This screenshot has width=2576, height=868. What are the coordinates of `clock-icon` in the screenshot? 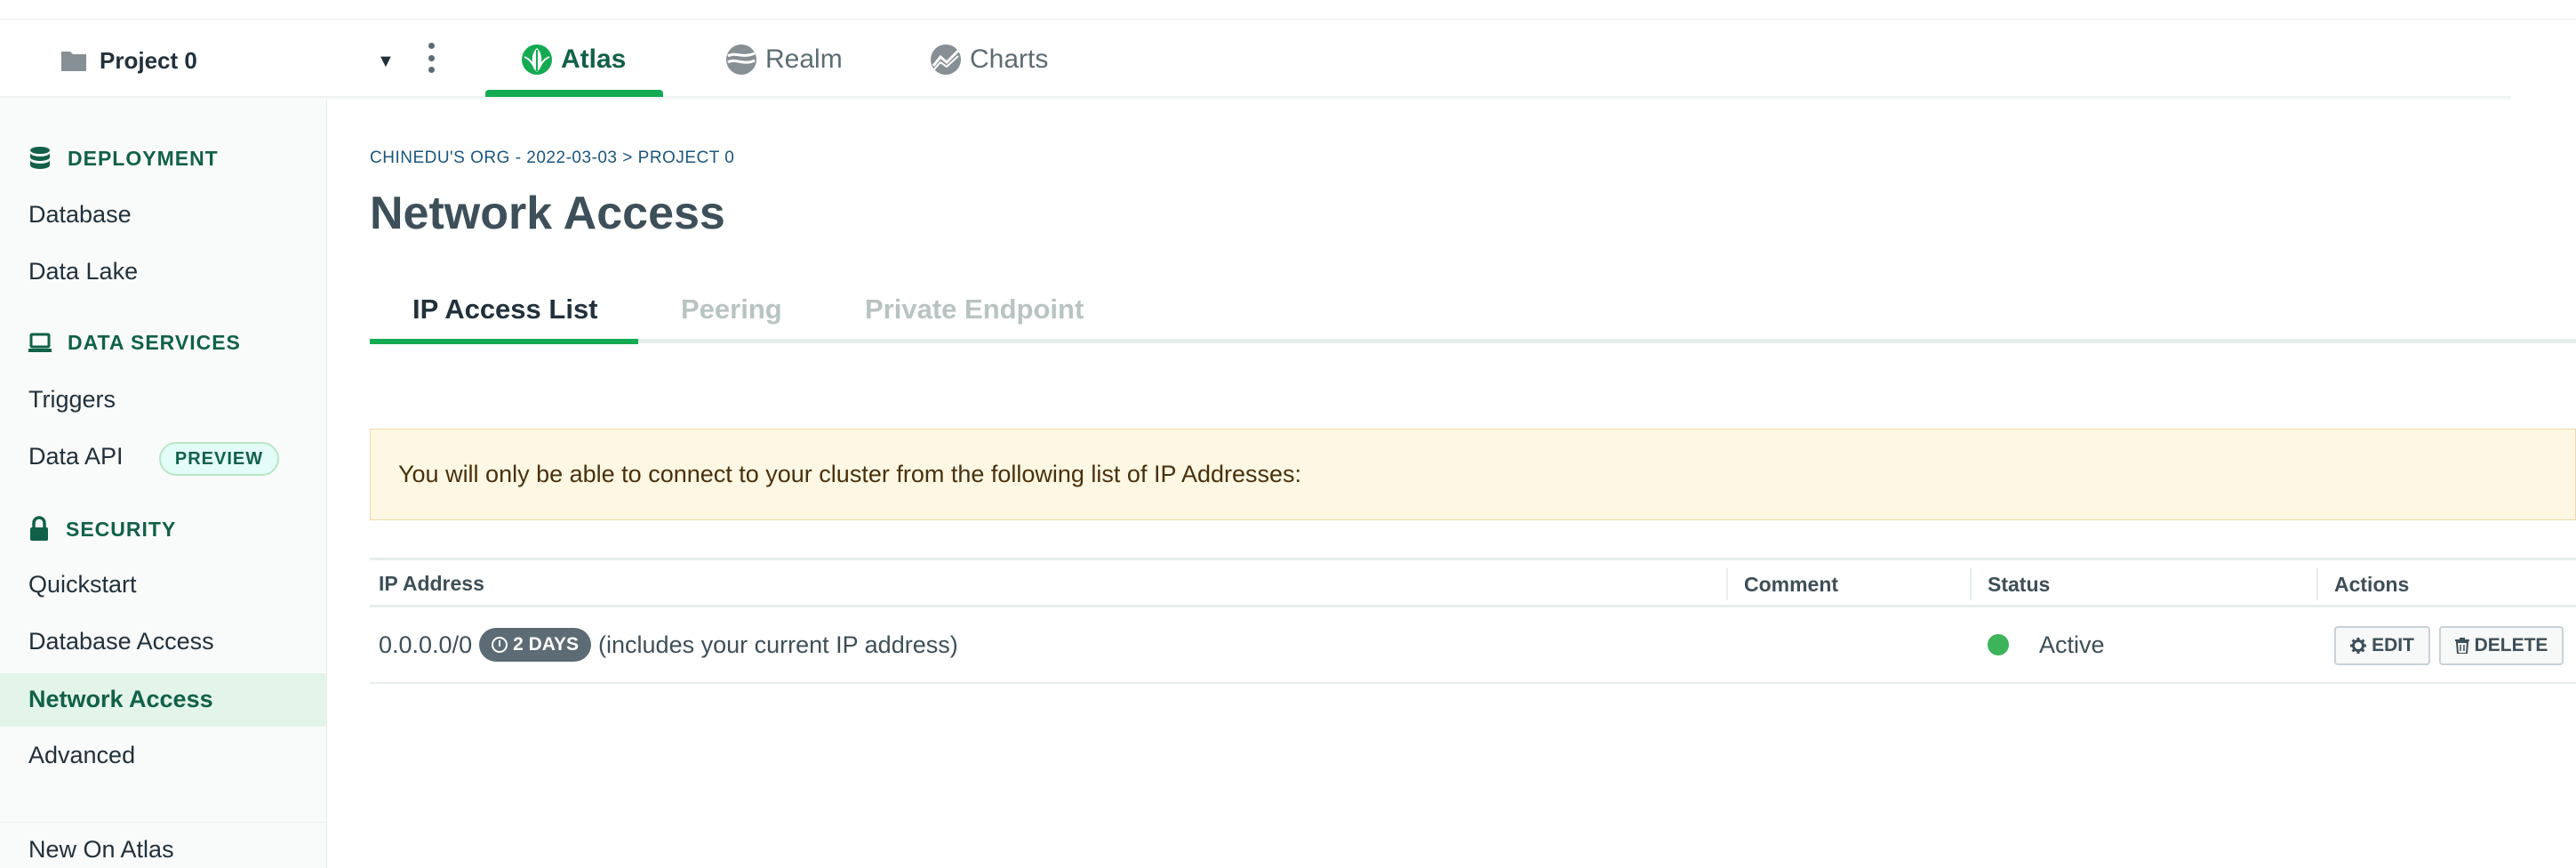 It's located at (500, 645).